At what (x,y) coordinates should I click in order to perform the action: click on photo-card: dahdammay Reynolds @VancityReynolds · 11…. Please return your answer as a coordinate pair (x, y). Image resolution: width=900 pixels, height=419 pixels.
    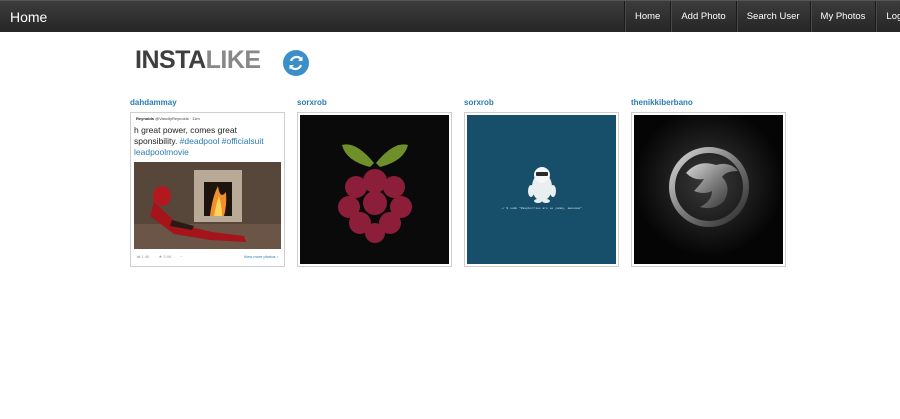
    Looking at the image, I should click on (207, 182).